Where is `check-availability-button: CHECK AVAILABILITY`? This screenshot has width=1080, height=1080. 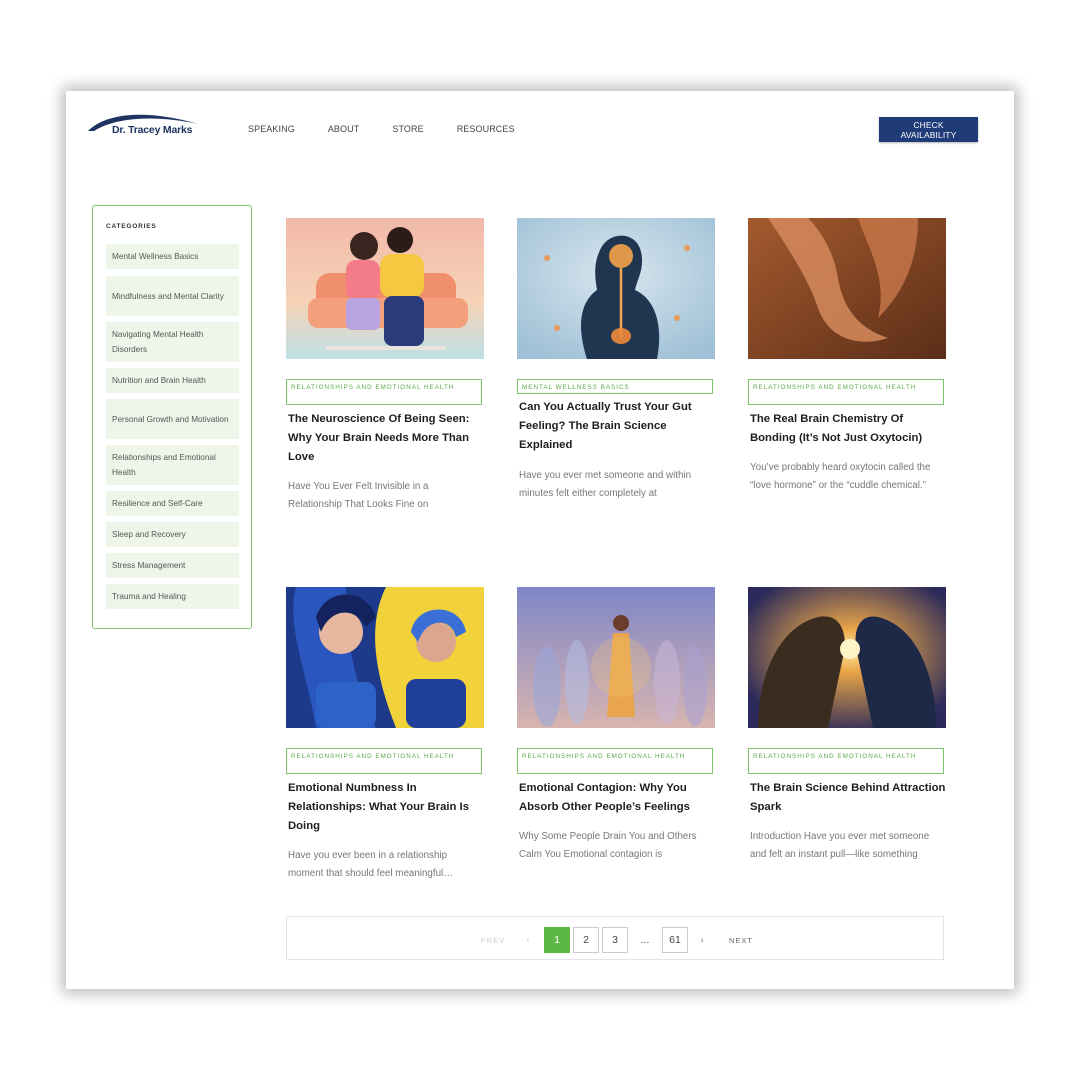 check-availability-button: CHECK AVAILABILITY is located at coordinates (928, 129).